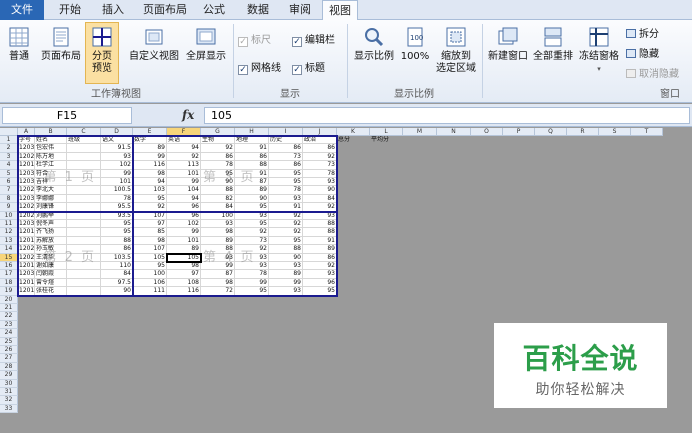  I want to click on table-cell: 107, so click(150, 249).